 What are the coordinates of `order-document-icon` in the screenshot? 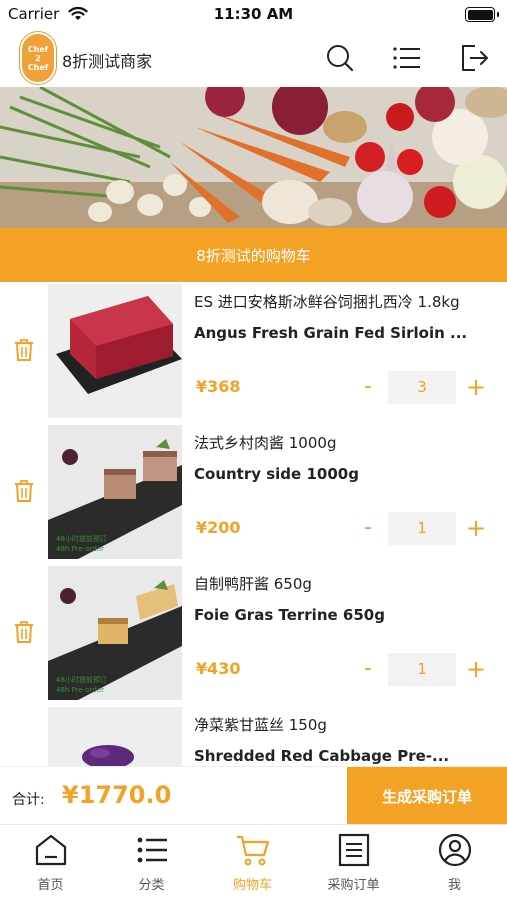 It's located at (354, 850).